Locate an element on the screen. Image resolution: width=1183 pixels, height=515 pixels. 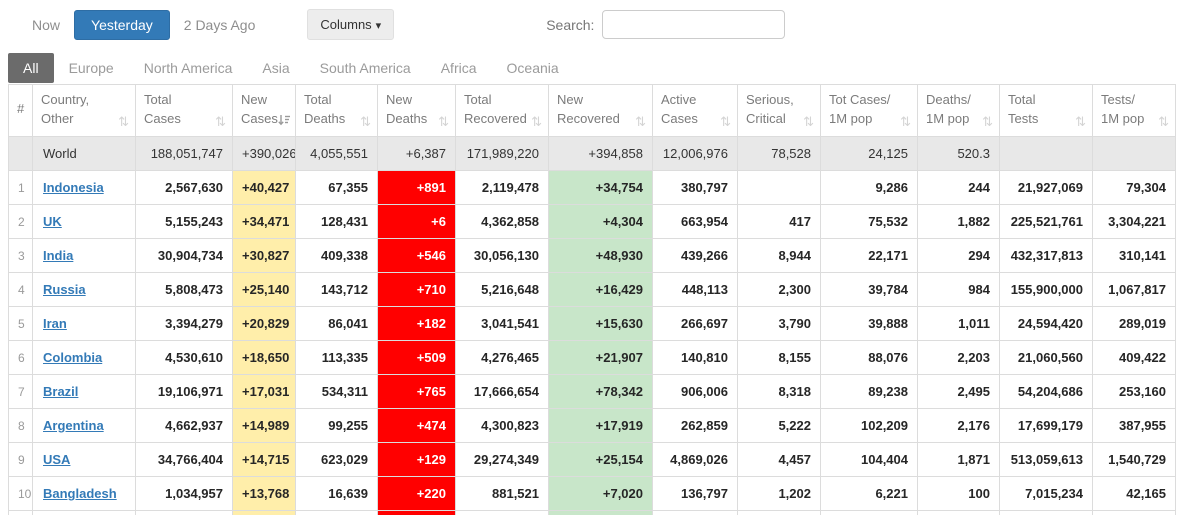
cell-new-cases: +34,471 is located at coordinates (264, 221).